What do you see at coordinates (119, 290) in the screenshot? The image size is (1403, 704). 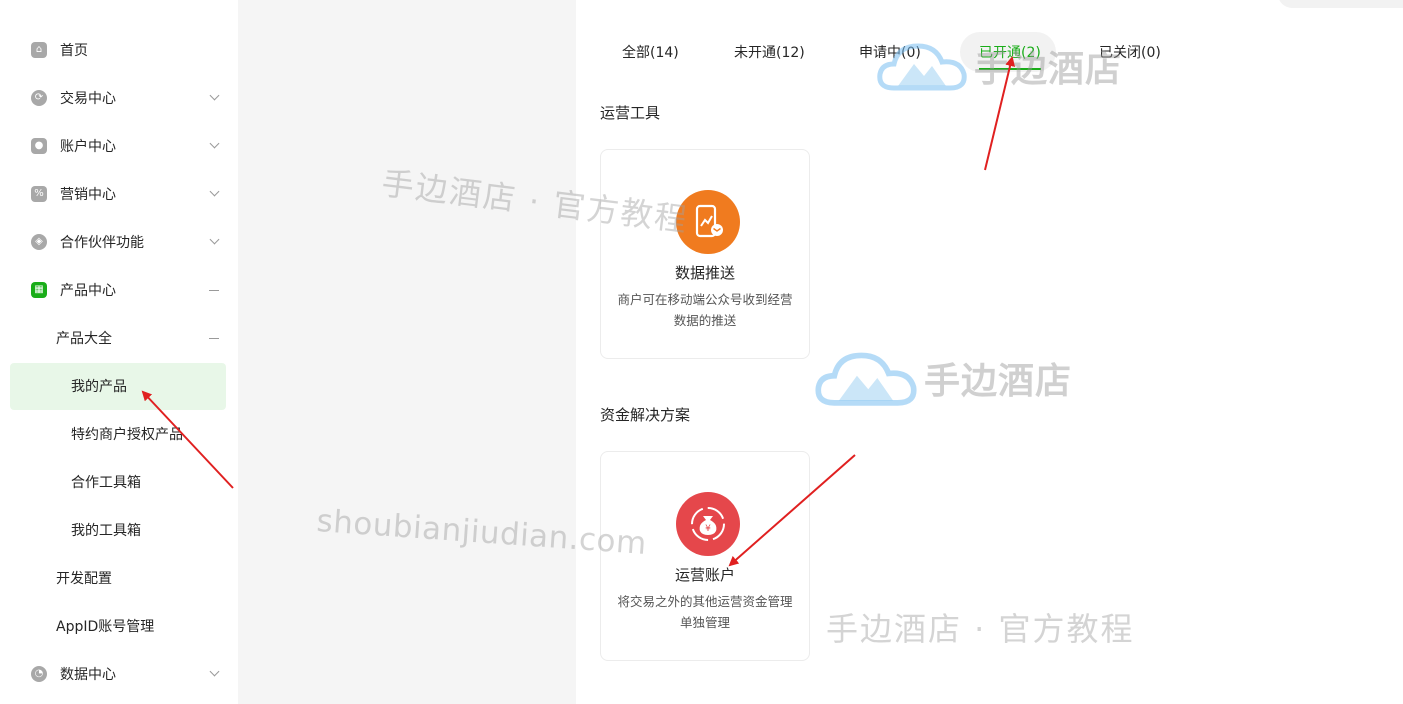 I see `sidebar-item-product-center: ▦ 产品中心` at bounding box center [119, 290].